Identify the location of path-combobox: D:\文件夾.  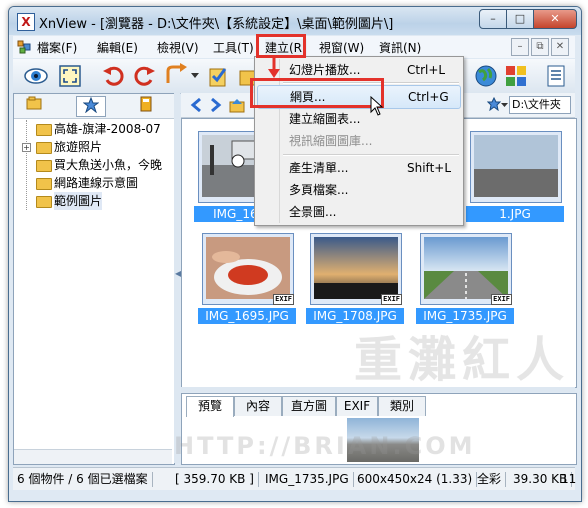
(540, 105).